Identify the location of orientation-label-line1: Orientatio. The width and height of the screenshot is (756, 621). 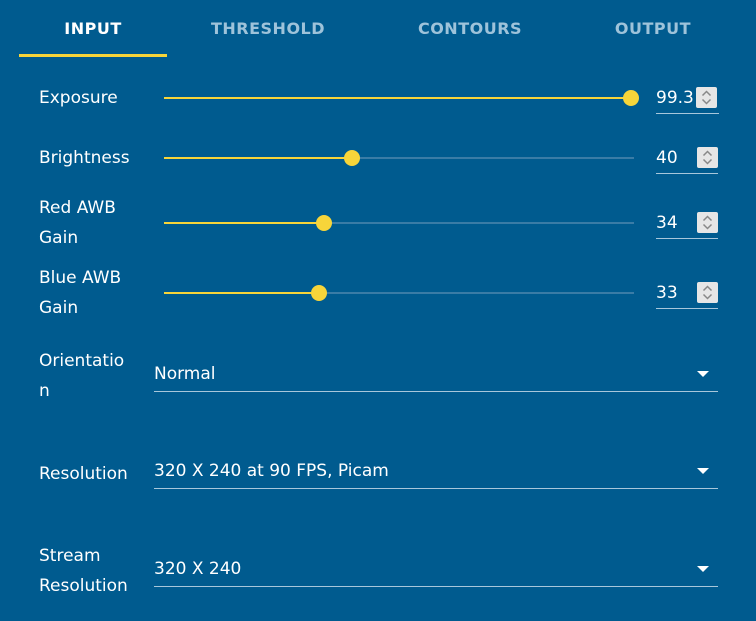
(82, 361).